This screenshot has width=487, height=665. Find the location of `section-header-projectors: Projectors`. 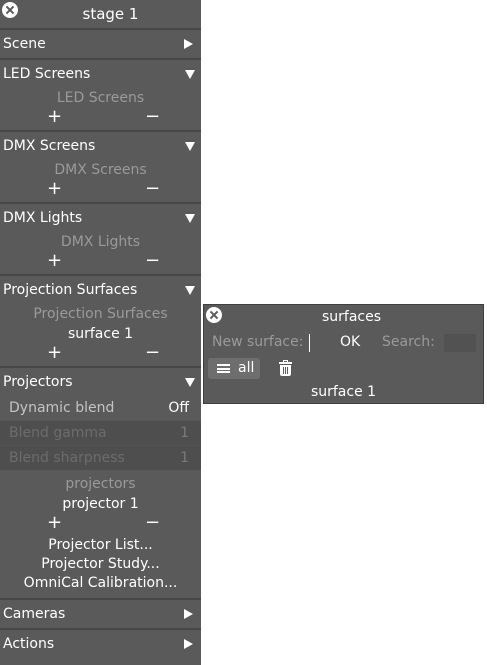

section-header-projectors: Projectors is located at coordinates (100, 381).